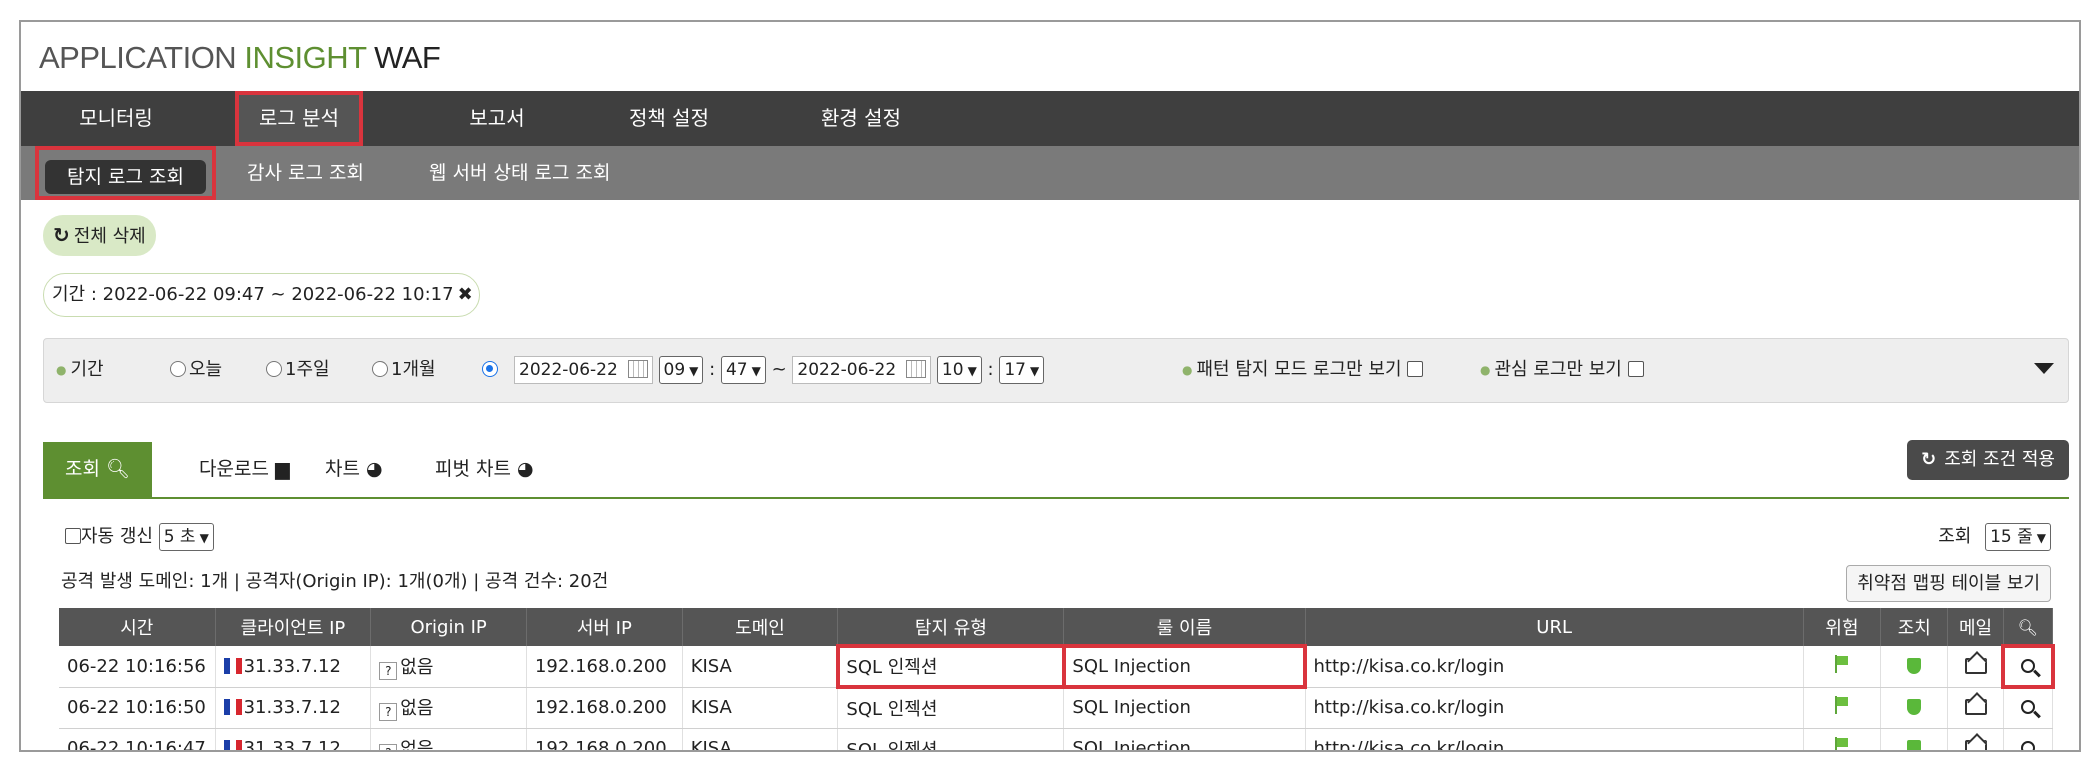 Image resolution: width=2100 pixels, height=772 pixels. I want to click on close-icon: ✖, so click(465, 294).